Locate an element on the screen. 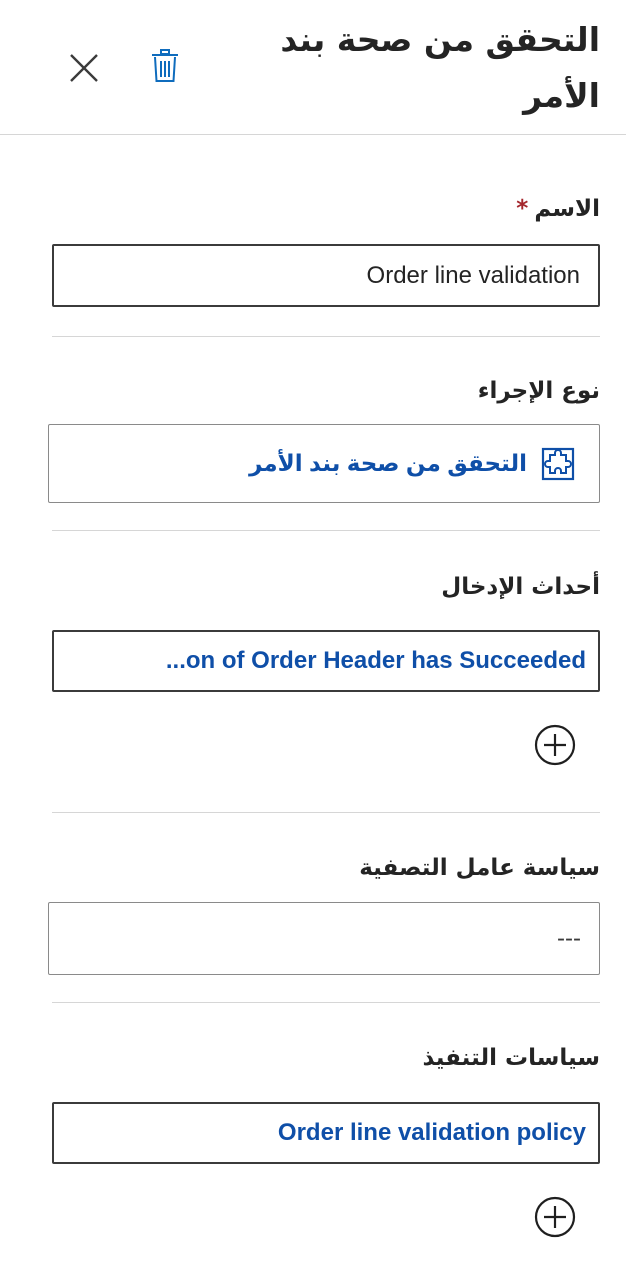  filter-policy-field: --- is located at coordinates (324, 938).